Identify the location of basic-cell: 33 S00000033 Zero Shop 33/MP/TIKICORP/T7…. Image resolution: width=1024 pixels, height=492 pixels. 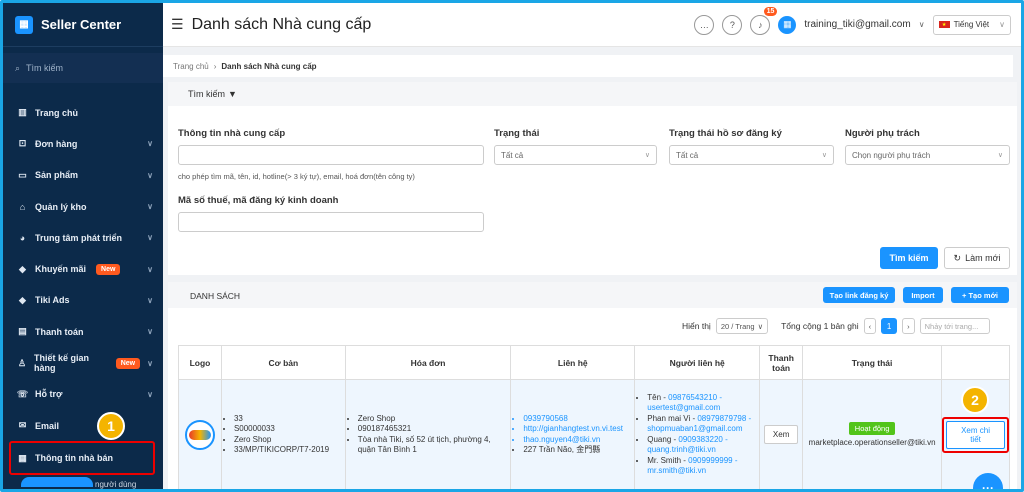
(283, 434).